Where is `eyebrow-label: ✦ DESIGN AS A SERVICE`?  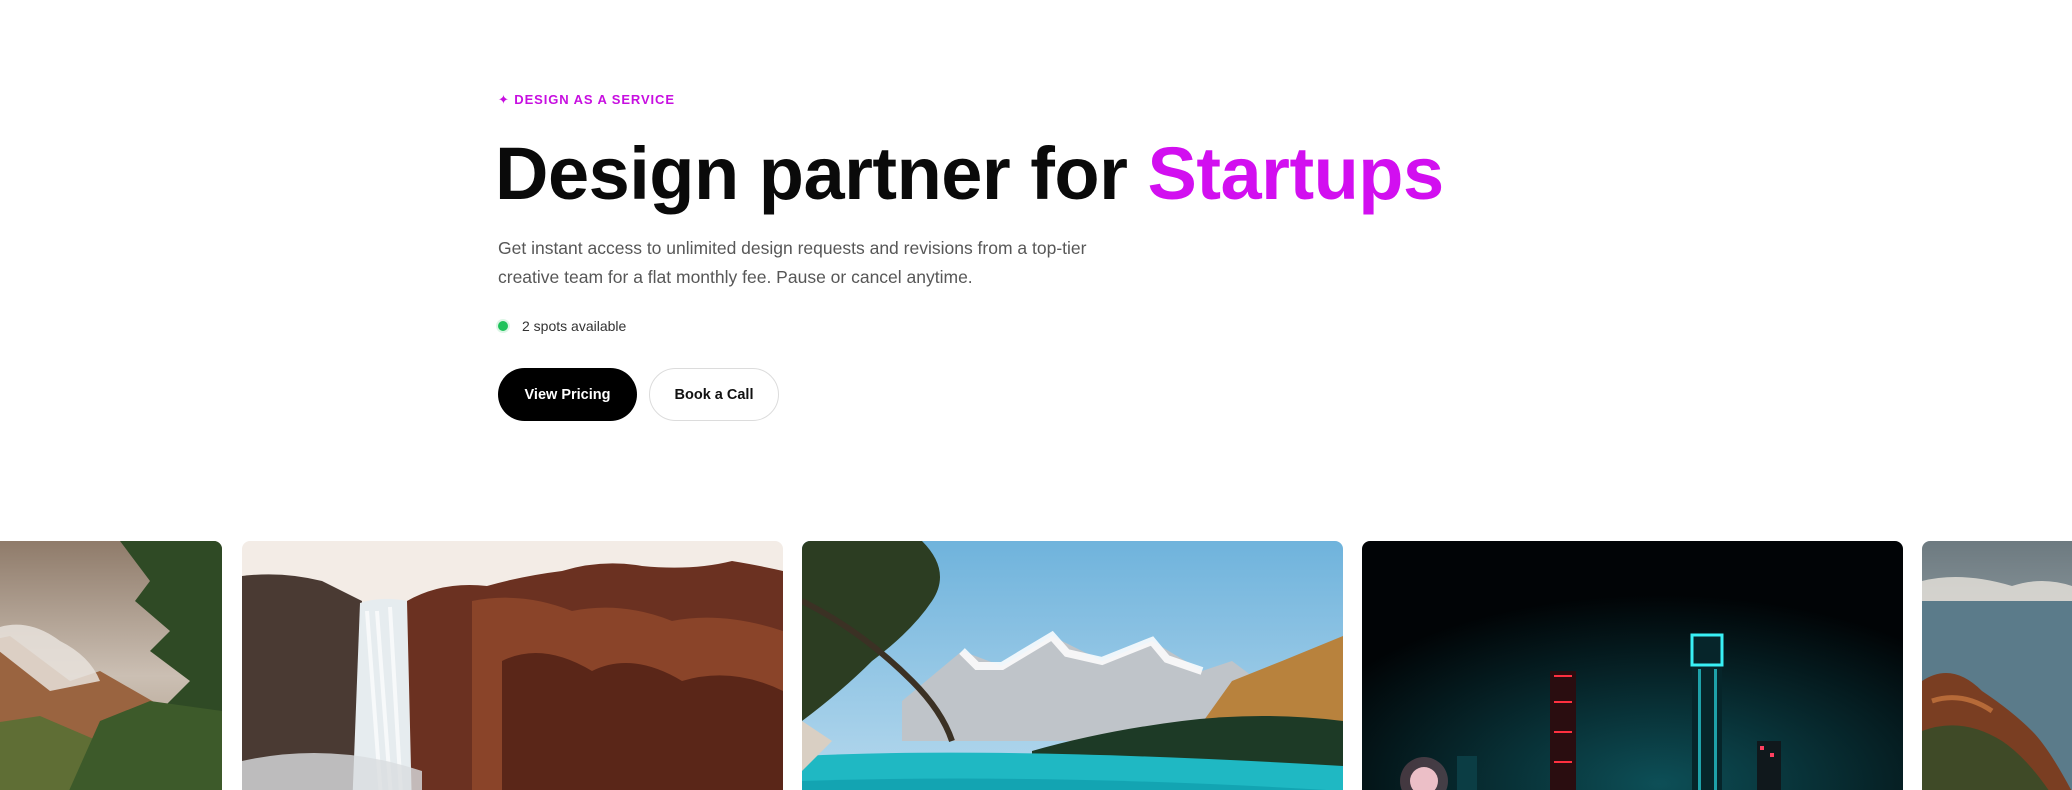
eyebrow-label: ✦ DESIGN AS A SERVICE is located at coordinates (586, 100).